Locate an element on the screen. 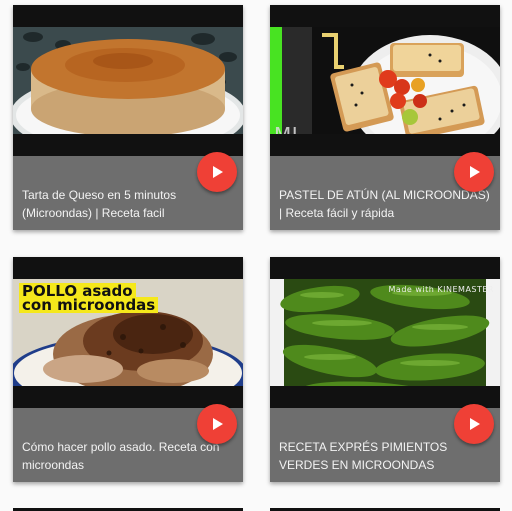  overlay-caption: con microondas is located at coordinates (89, 305).